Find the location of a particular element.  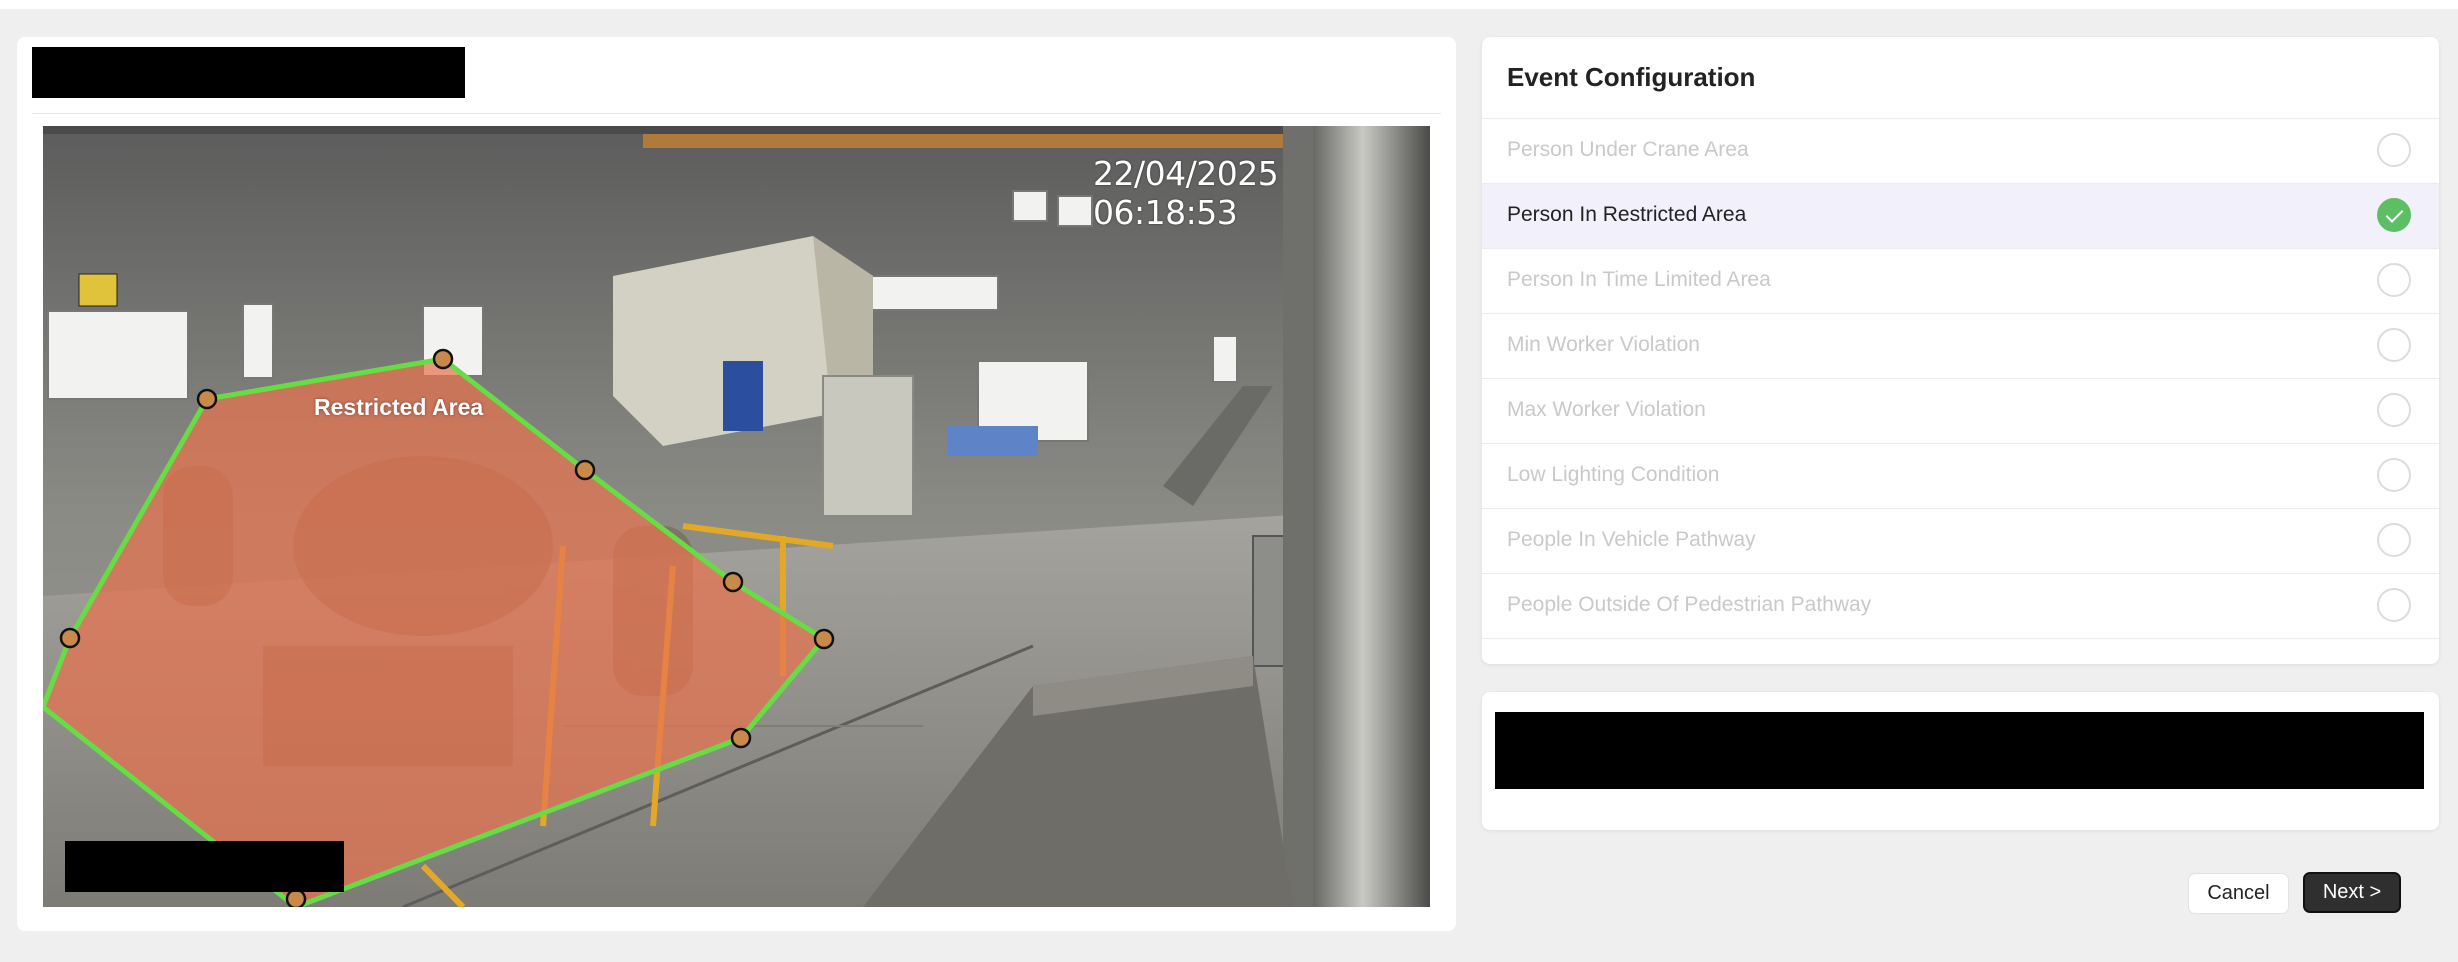

zone-label: Restricted Area is located at coordinates (399, 407).